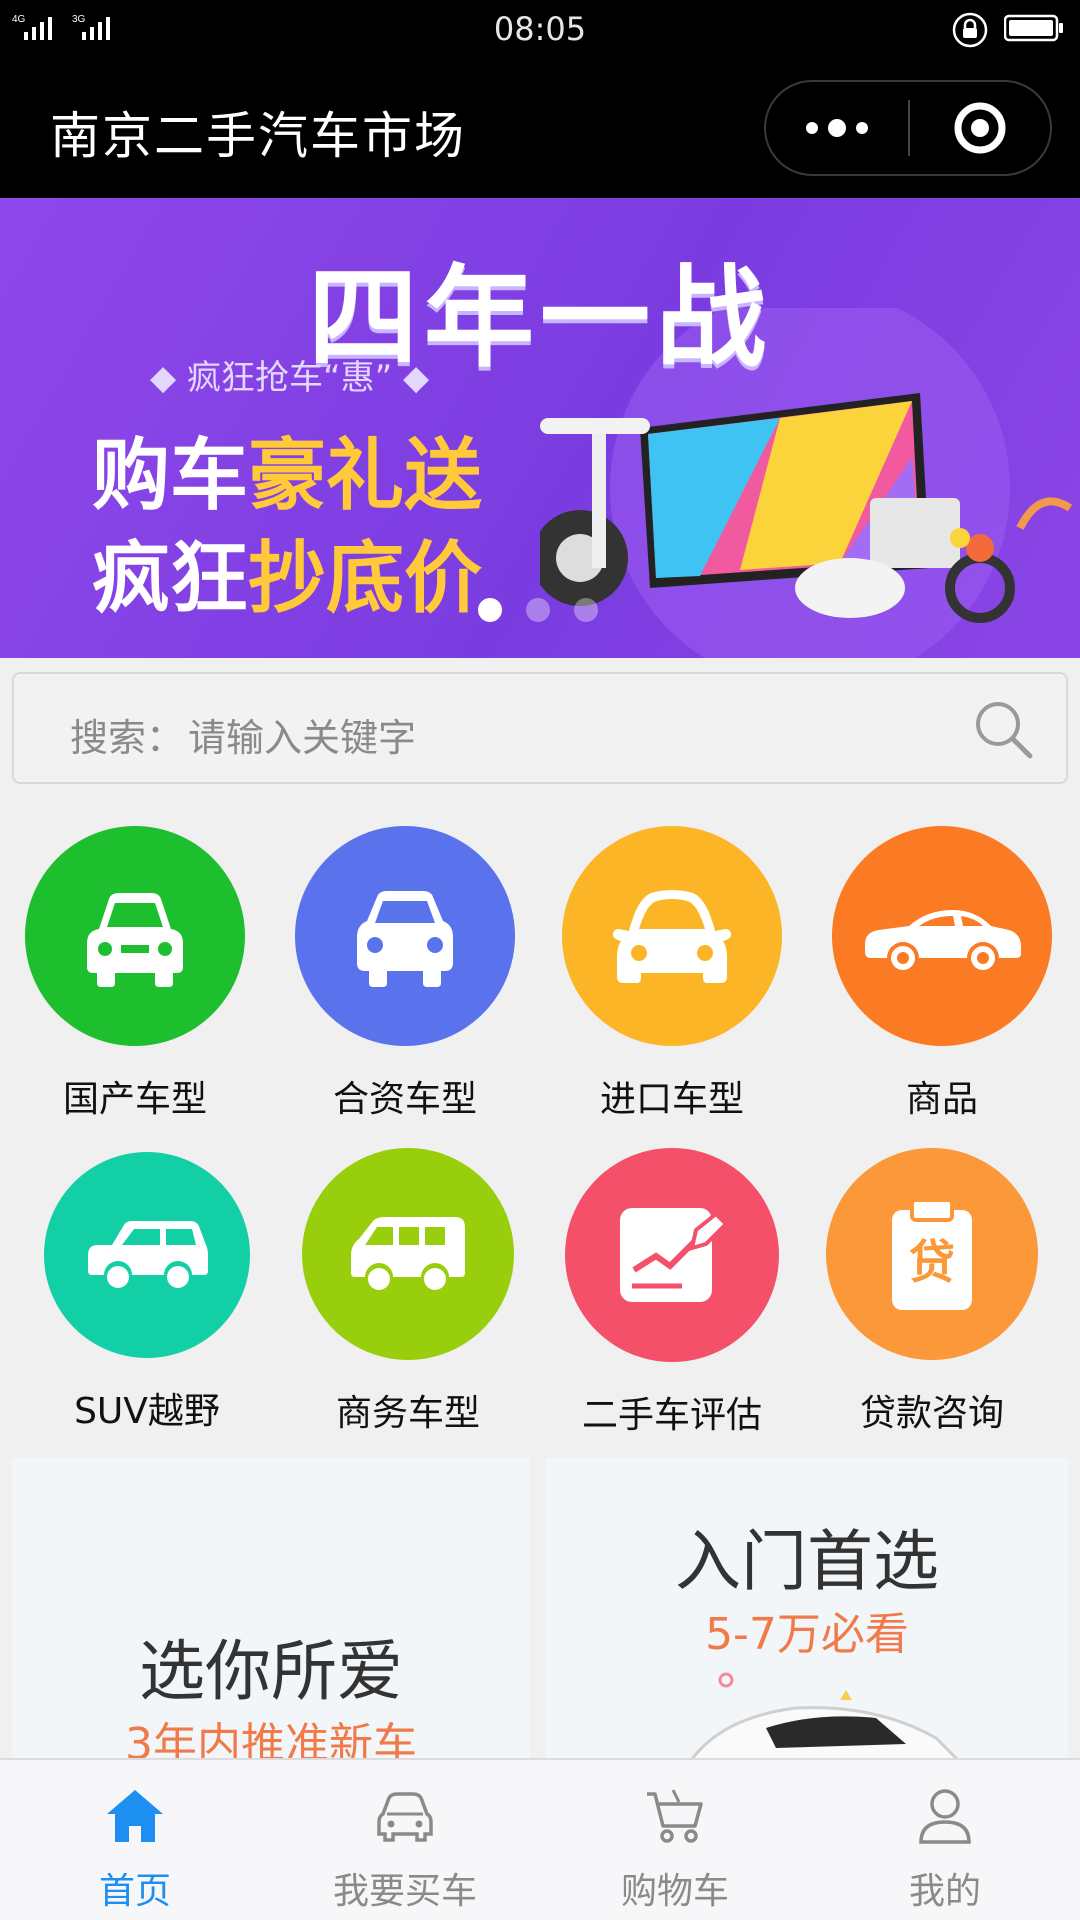 The height and width of the screenshot is (1920, 1080). What do you see at coordinates (671, 1415) in the screenshot?
I see `category-label: 二手车评估` at bounding box center [671, 1415].